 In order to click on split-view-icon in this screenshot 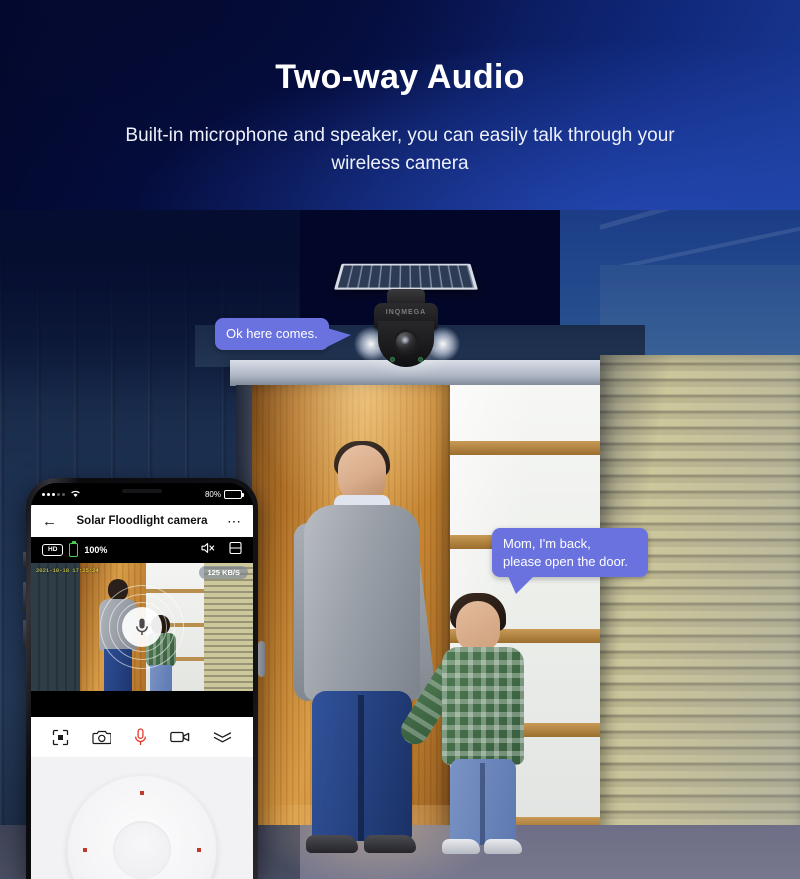, I will do `click(235, 550)`.